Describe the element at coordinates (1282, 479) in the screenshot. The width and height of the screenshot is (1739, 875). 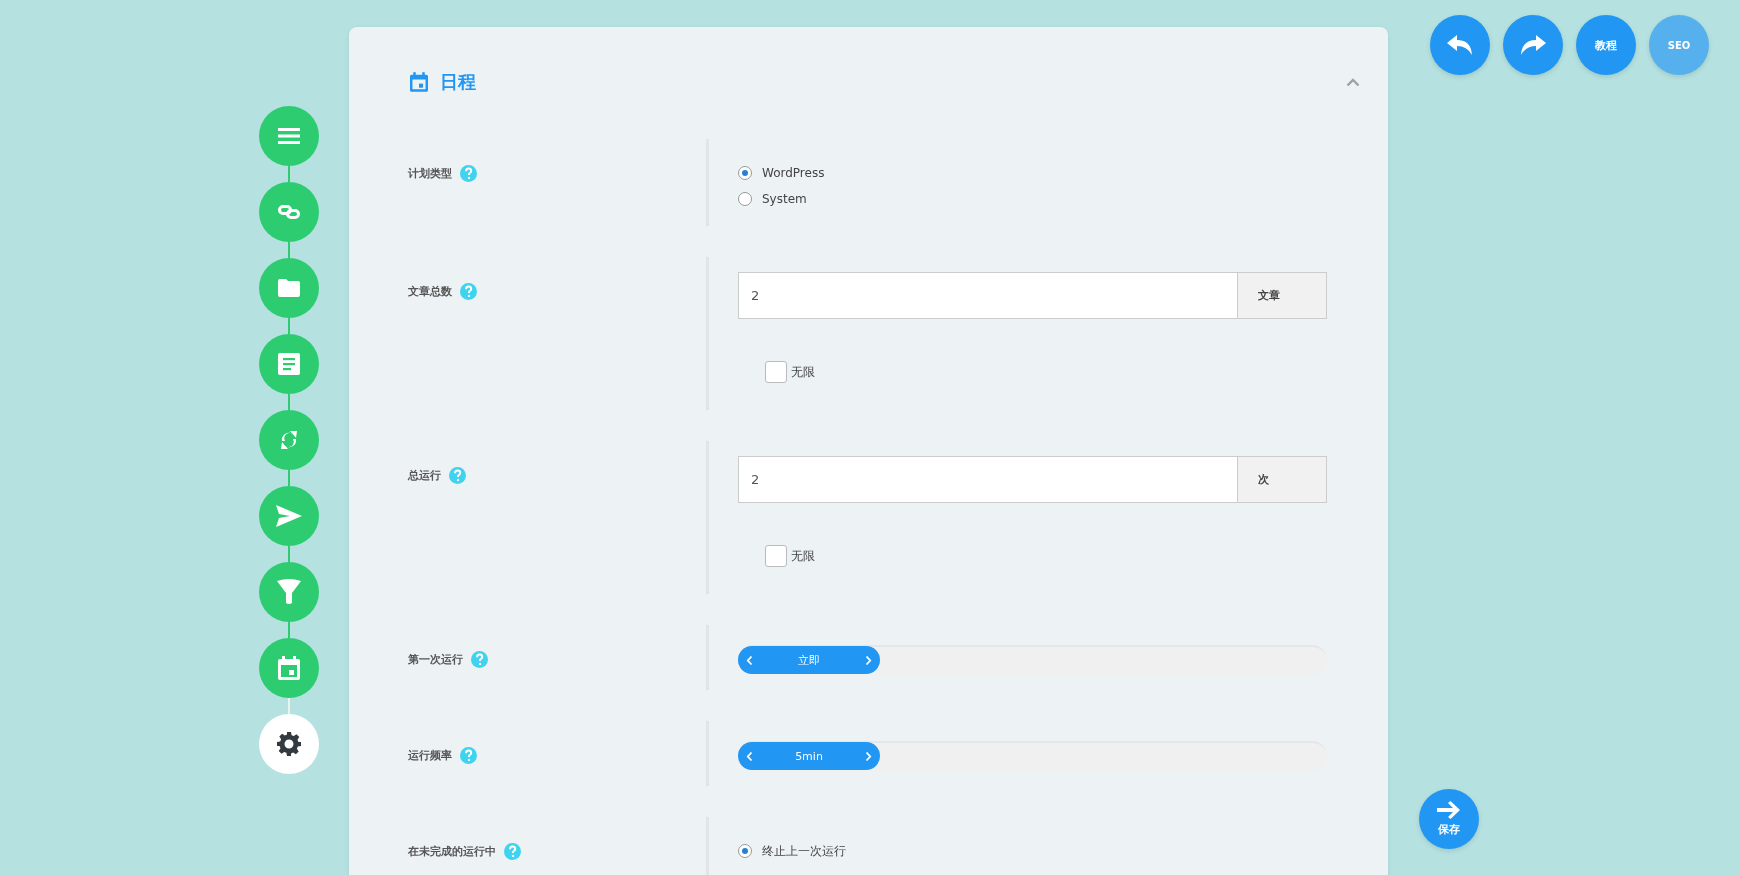
I see `unit-addon: 次` at that location.